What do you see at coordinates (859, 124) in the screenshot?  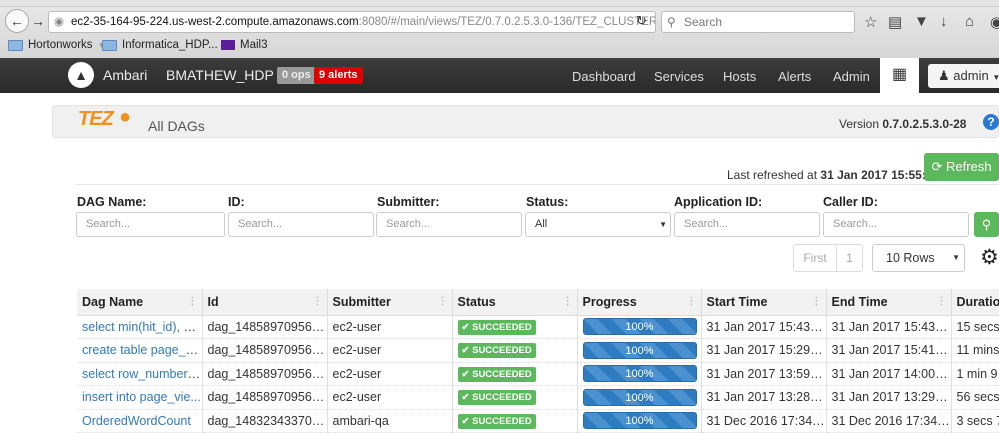 I see `version-label: Version` at bounding box center [859, 124].